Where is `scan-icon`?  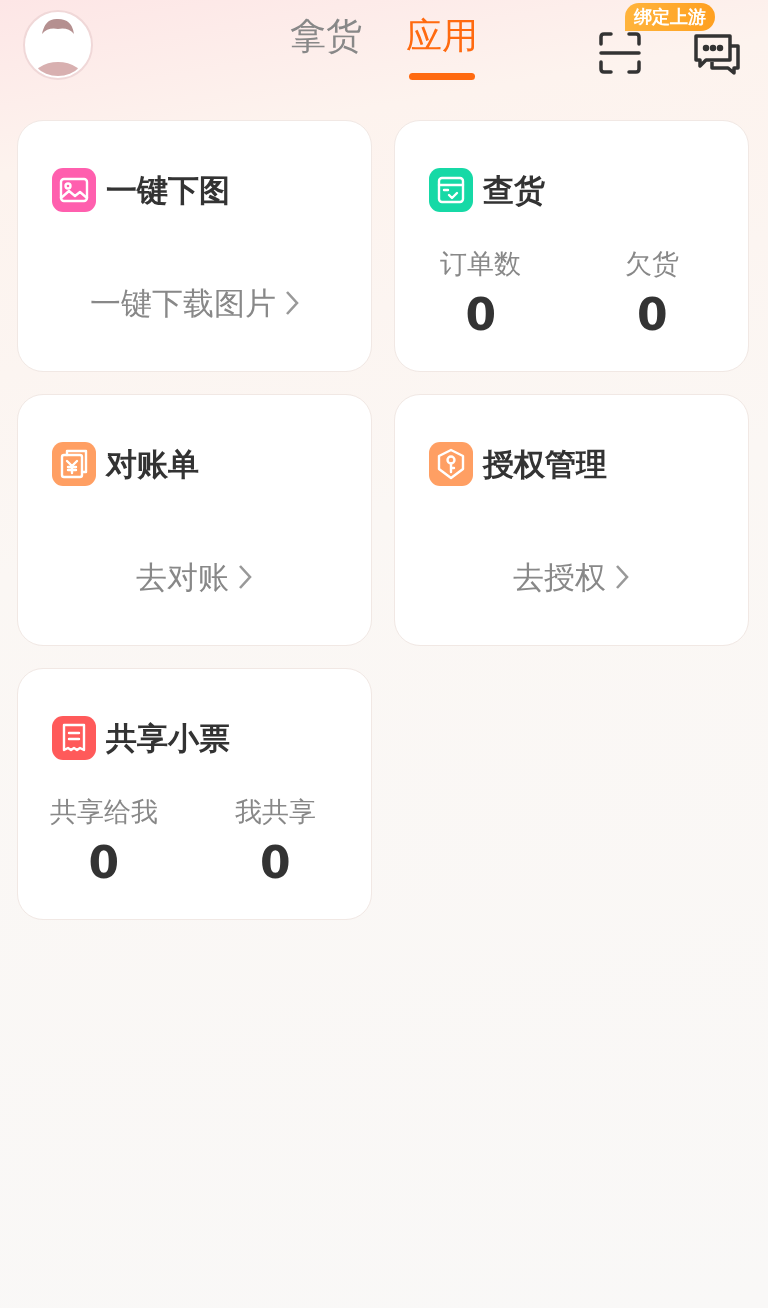
scan-icon is located at coordinates (620, 53).